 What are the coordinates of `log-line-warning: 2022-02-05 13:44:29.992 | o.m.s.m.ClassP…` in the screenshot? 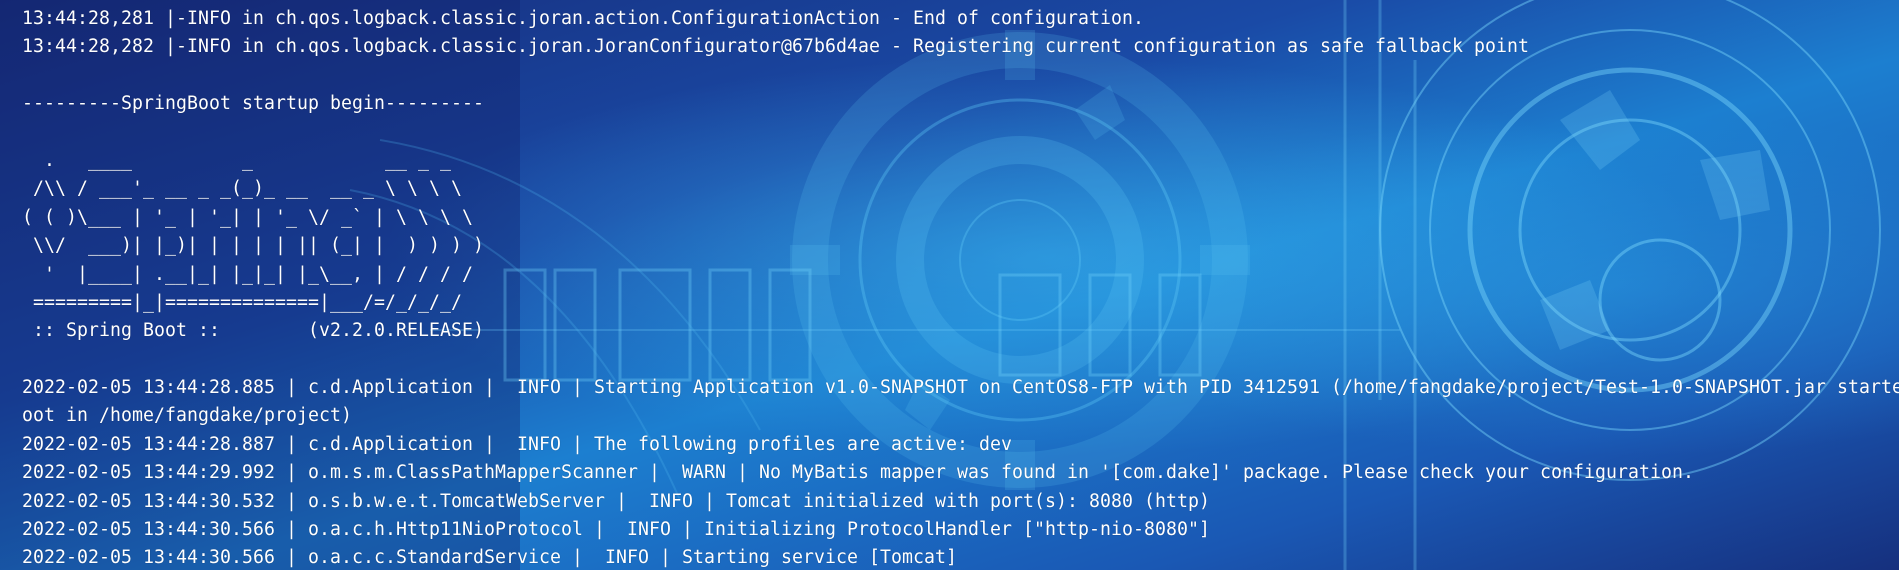 It's located at (858, 473).